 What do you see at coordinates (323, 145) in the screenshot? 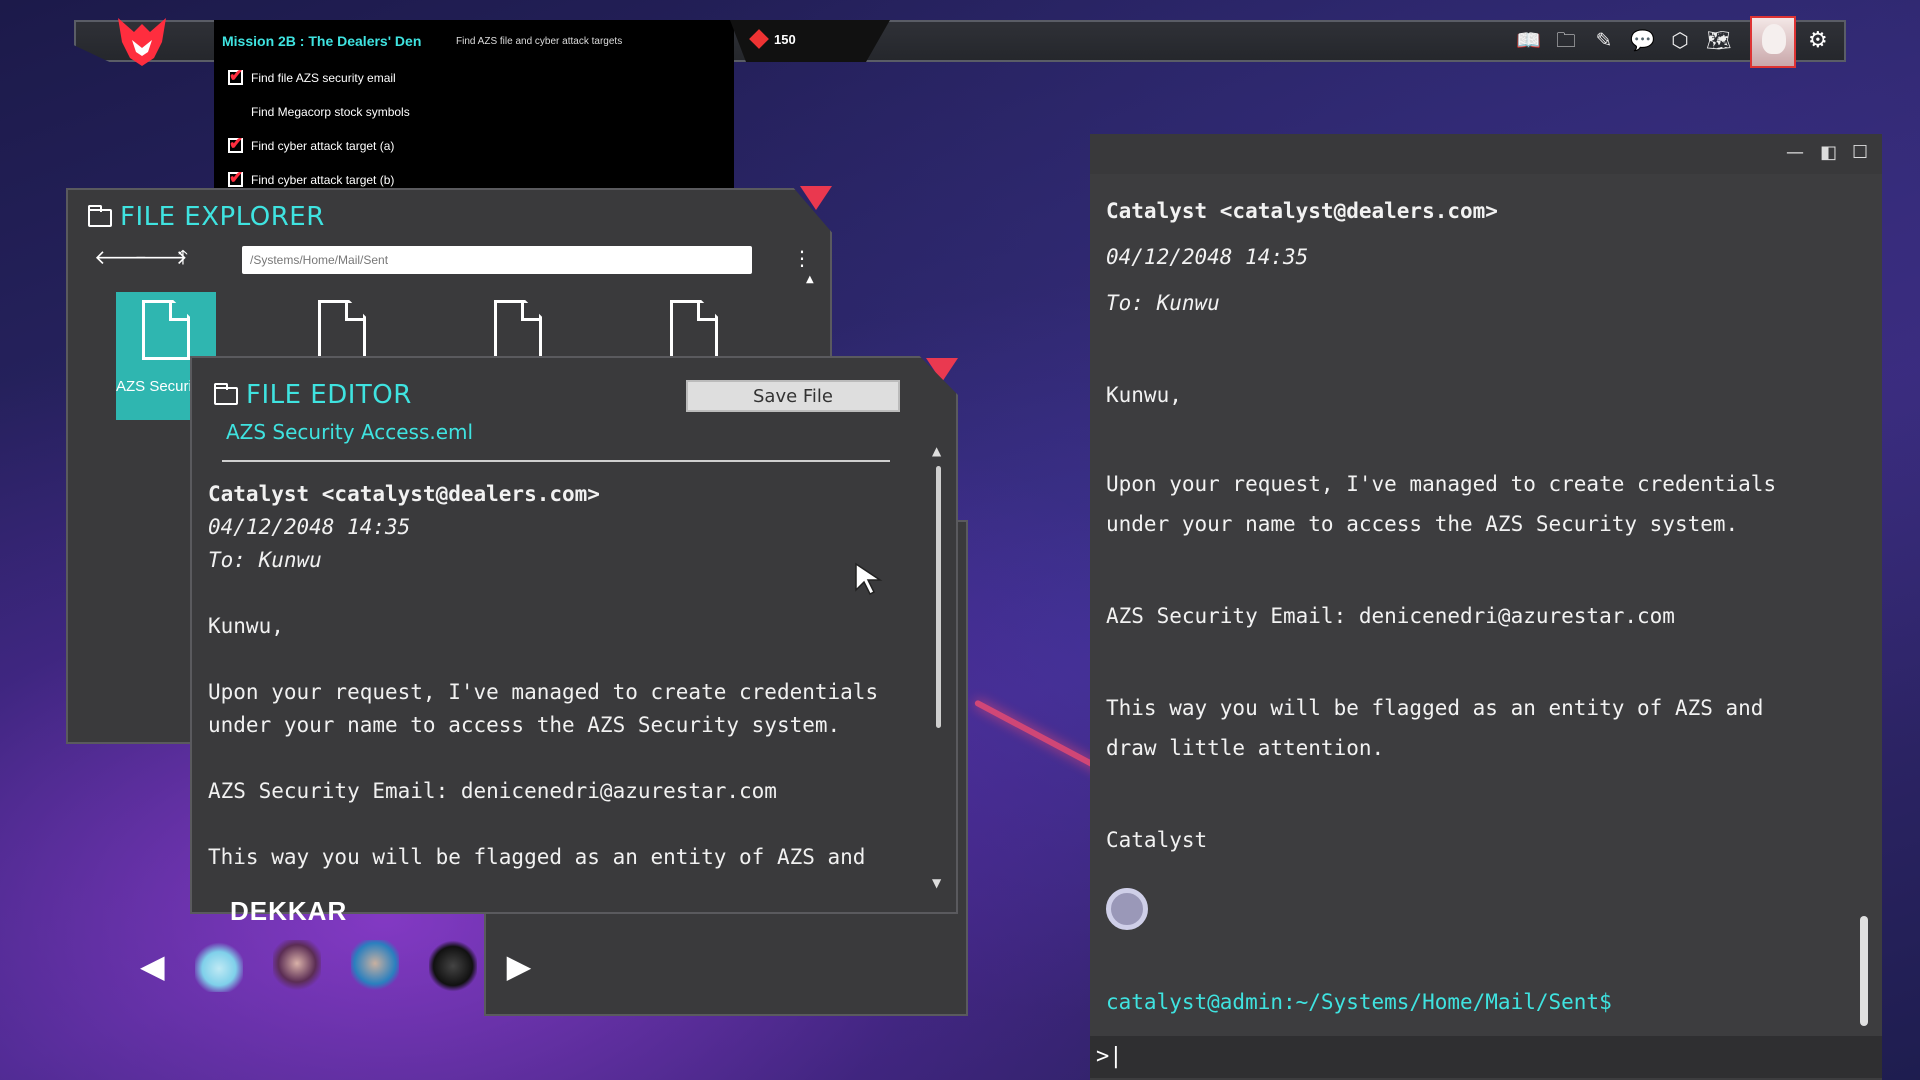
I see `task-label: Find cyber attack target (a)` at bounding box center [323, 145].